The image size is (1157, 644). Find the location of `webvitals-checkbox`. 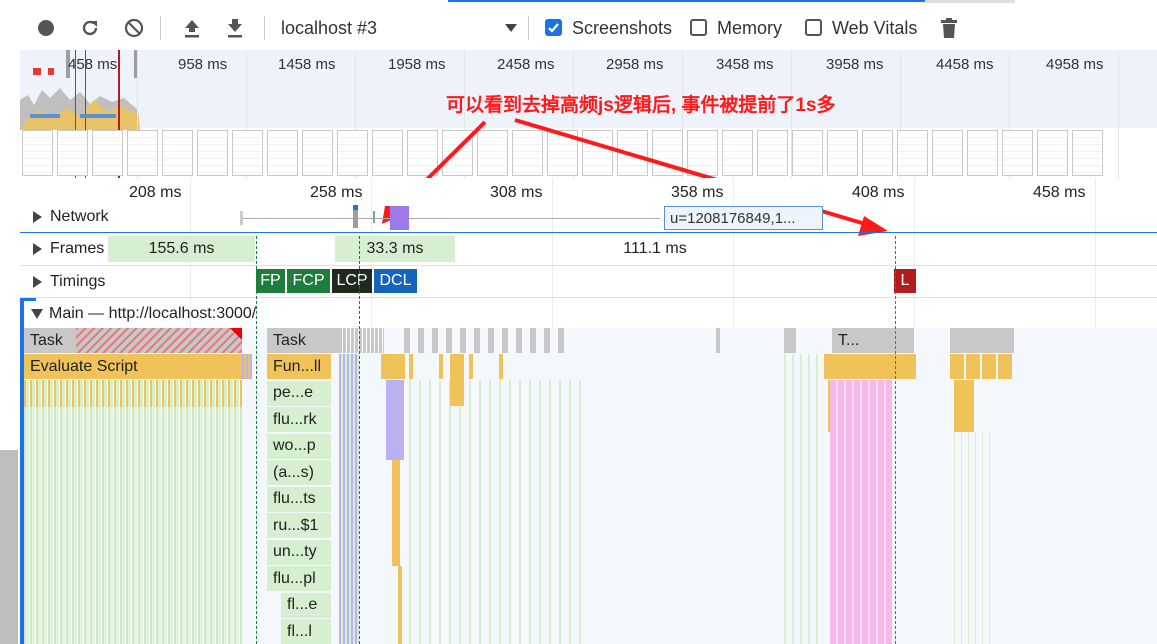

webvitals-checkbox is located at coordinates (813, 27).